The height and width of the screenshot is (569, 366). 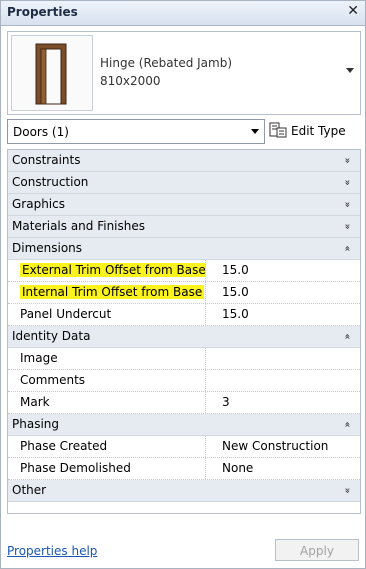 I want to click on property-row: External Trim Offset from Base 15.0, so click(x=184, y=271).